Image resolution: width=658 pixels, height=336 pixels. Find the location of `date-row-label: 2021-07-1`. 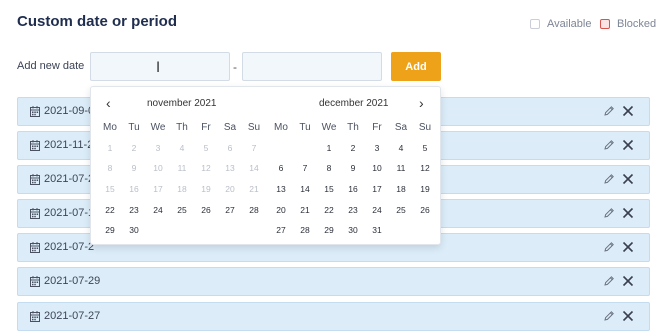

date-row-label: 2021-07-1 is located at coordinates (69, 213).